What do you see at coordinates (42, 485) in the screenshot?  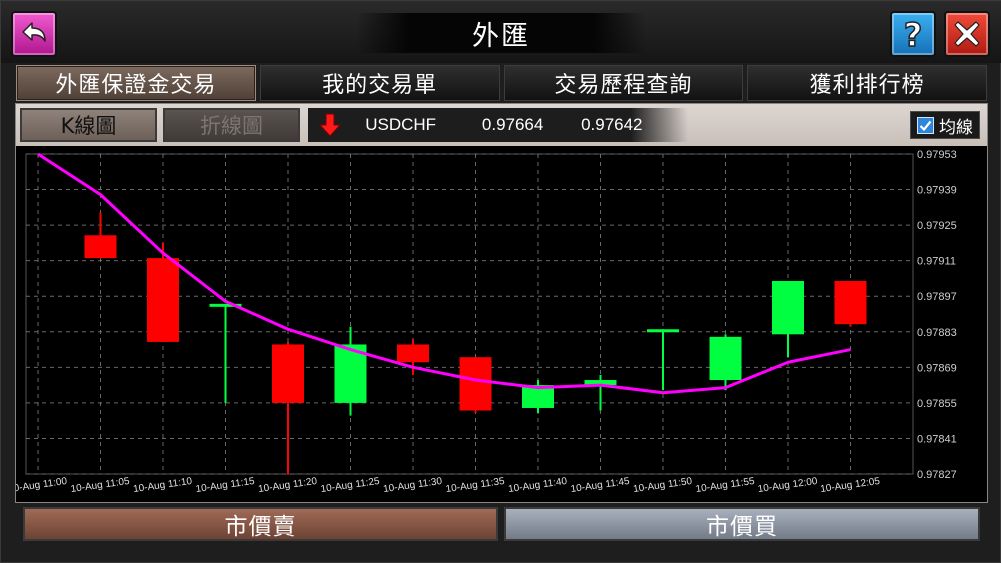 I see `x-tick-label: 10-Aug 11:00` at bounding box center [42, 485].